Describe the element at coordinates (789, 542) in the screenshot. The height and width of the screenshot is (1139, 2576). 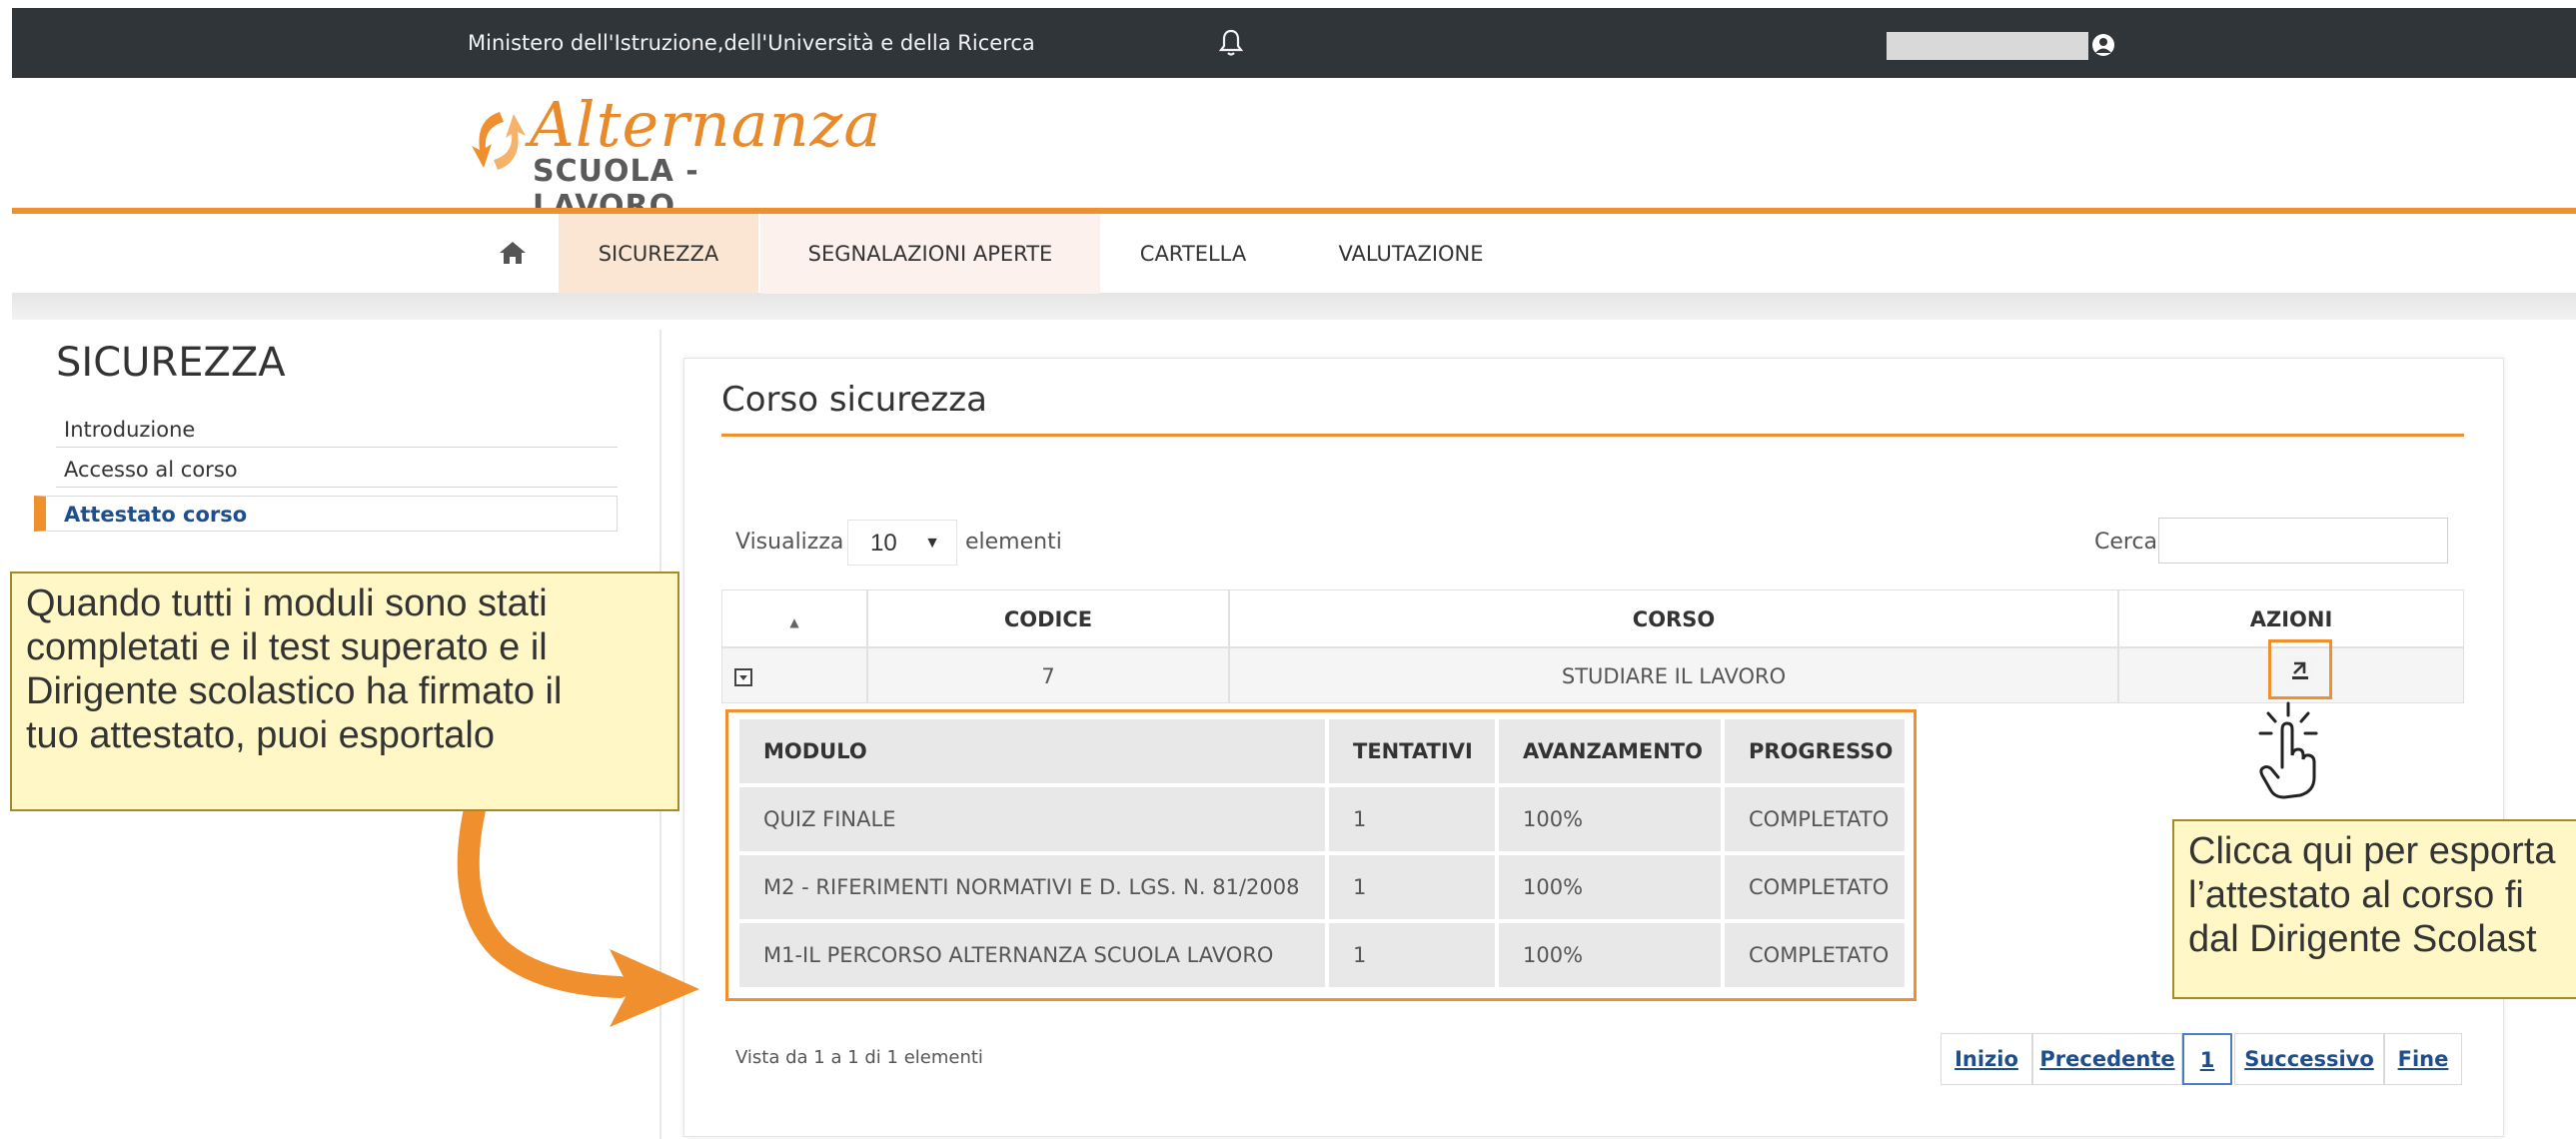
I see `show-label: Visualizza` at that location.